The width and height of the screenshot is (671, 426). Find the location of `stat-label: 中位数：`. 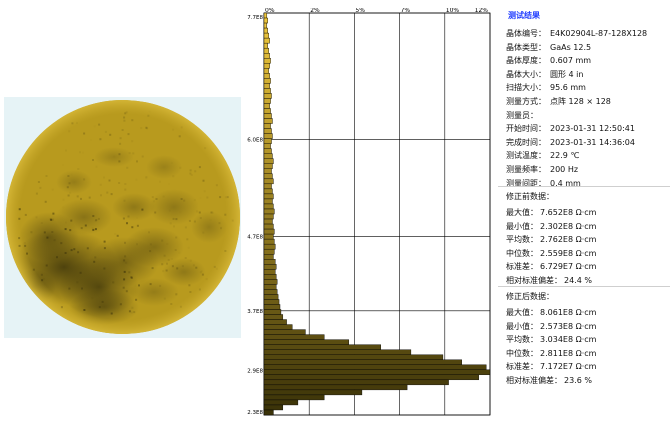

stat-label: 中位数： is located at coordinates (522, 353).